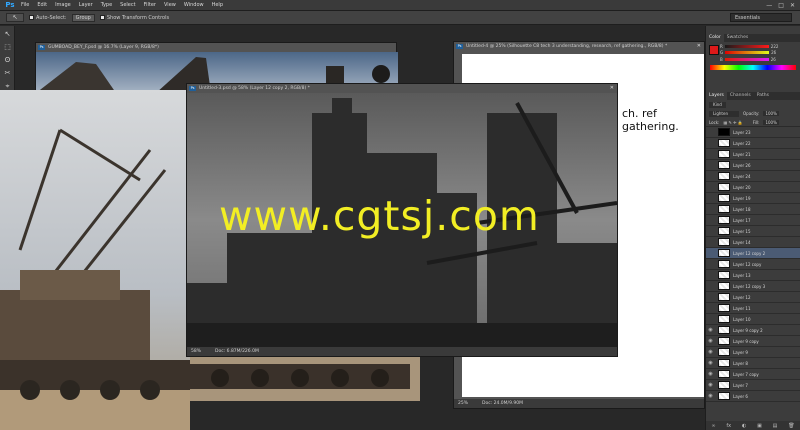 The image size is (800, 430). What do you see at coordinates (773, 59) in the screenshot?
I see `blue-value: 26` at bounding box center [773, 59].